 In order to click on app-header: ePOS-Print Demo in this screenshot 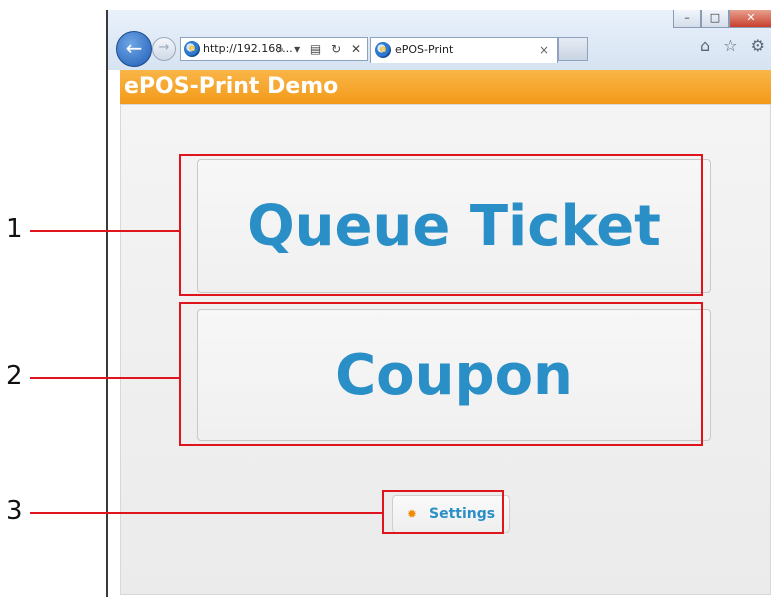, I will do `click(445, 87)`.